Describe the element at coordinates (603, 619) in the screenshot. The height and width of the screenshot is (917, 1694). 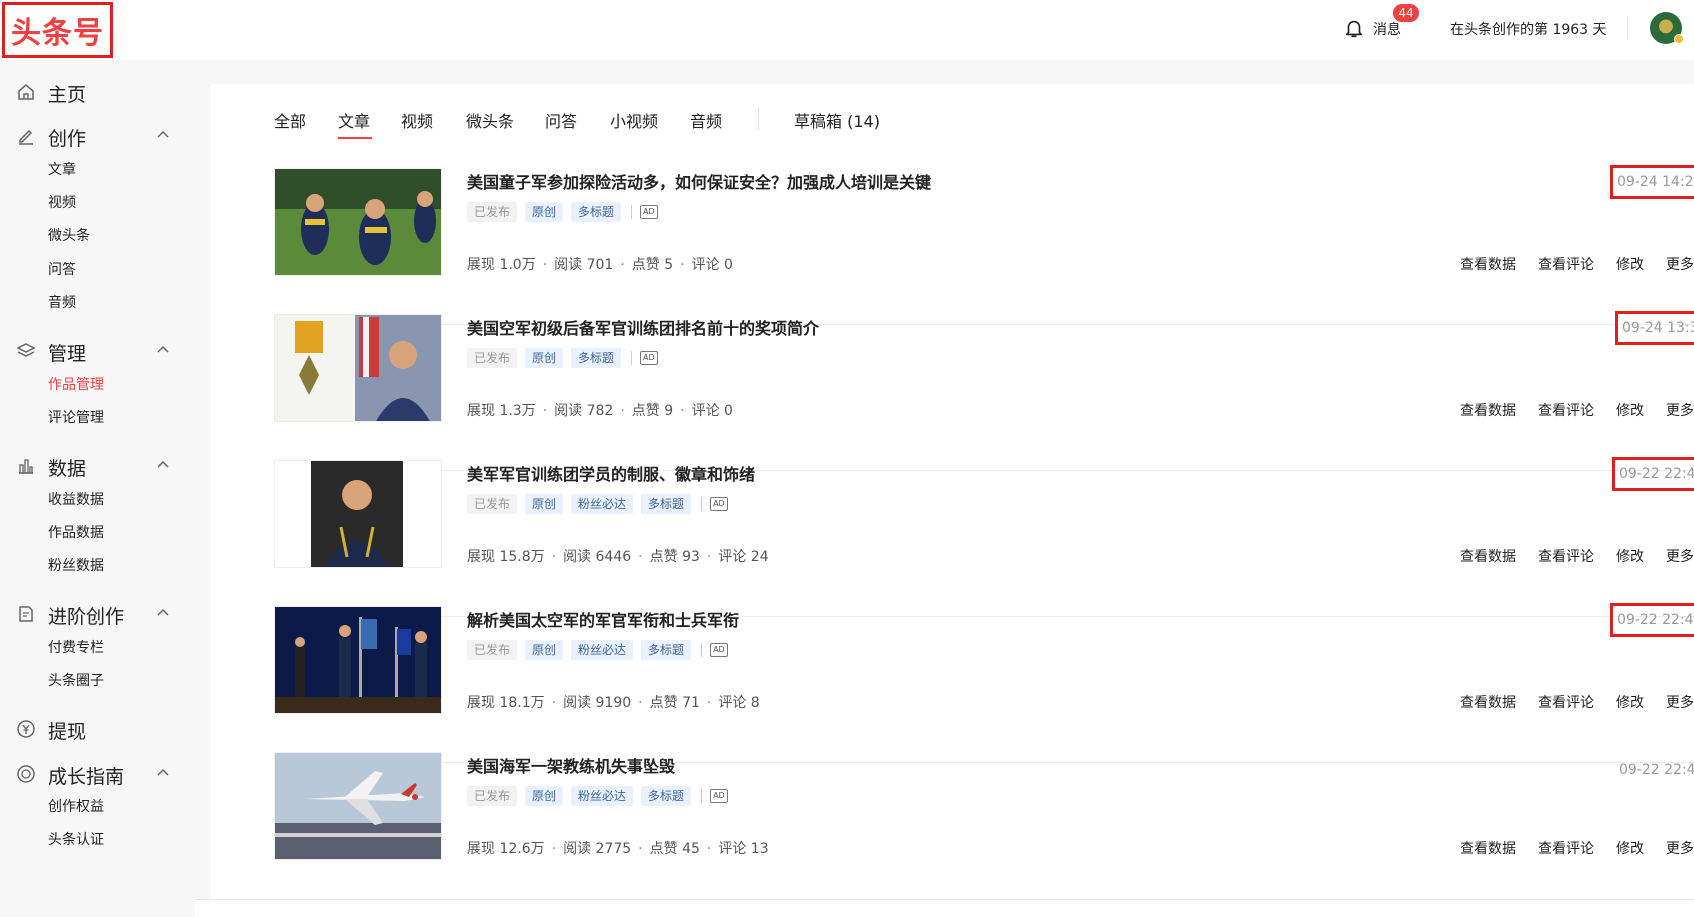
I see `article-title: 解析美国太空军的军官军衔和士兵军衔` at that location.